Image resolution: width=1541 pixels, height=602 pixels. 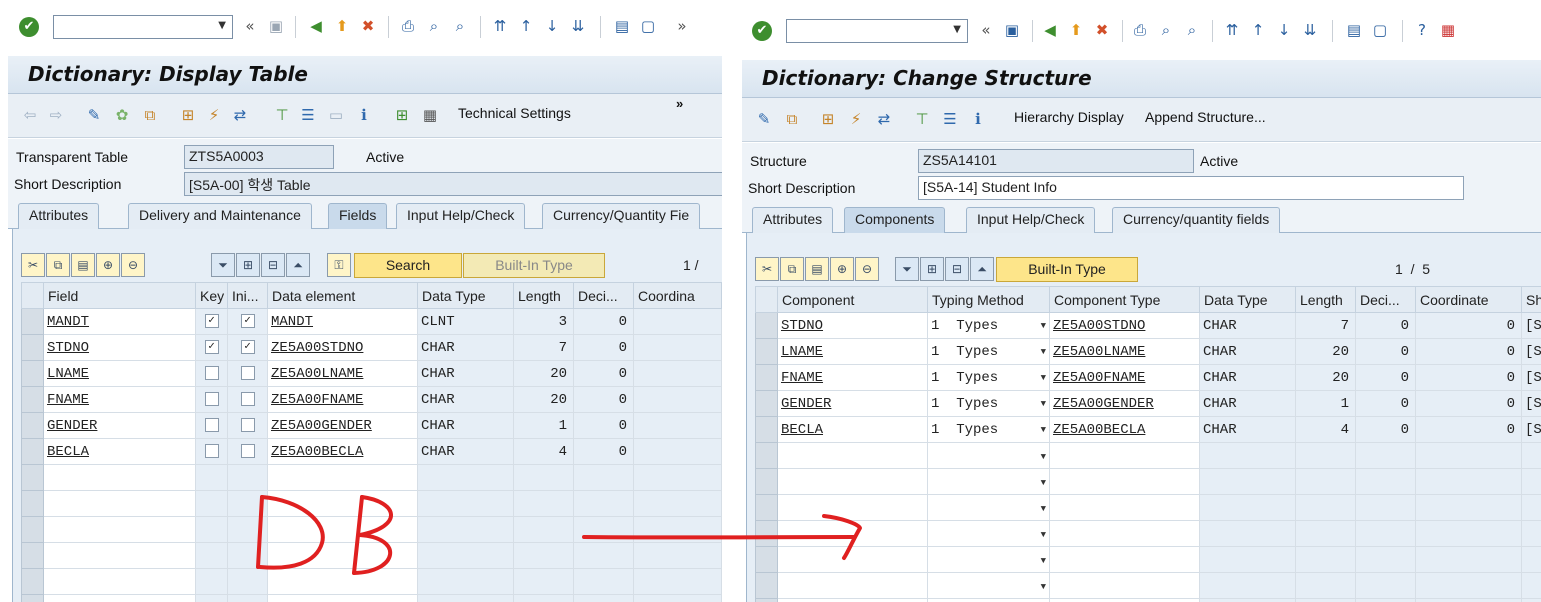 What do you see at coordinates (56, 115) in the screenshot?
I see `forward-arrow-icon: ⇨` at bounding box center [56, 115].